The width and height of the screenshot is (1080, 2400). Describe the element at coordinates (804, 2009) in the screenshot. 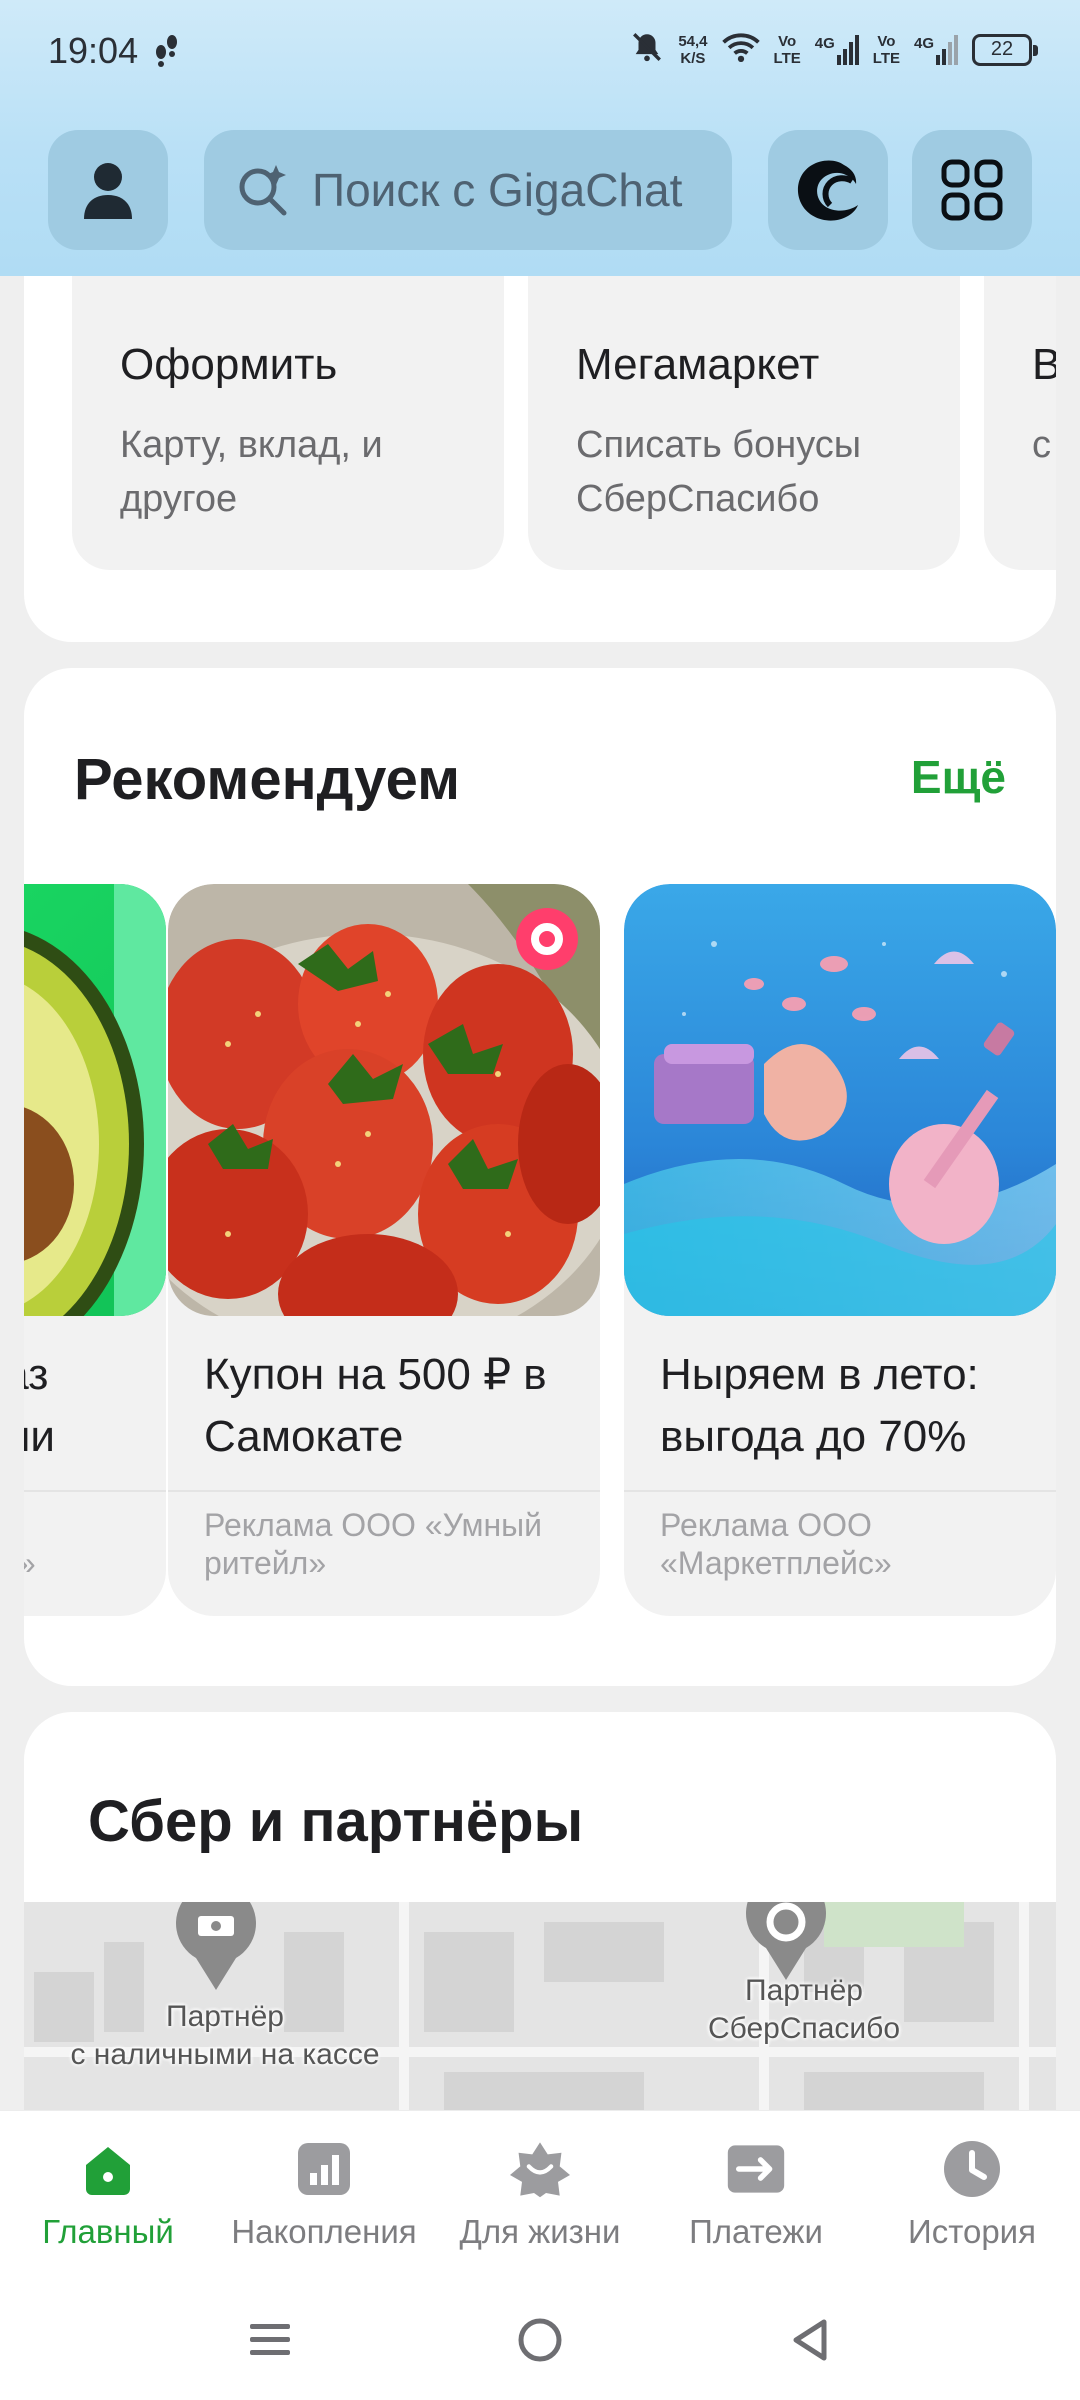

I see `map-label-sberspasibo-partner: Партнёр СберСпасибо` at that location.